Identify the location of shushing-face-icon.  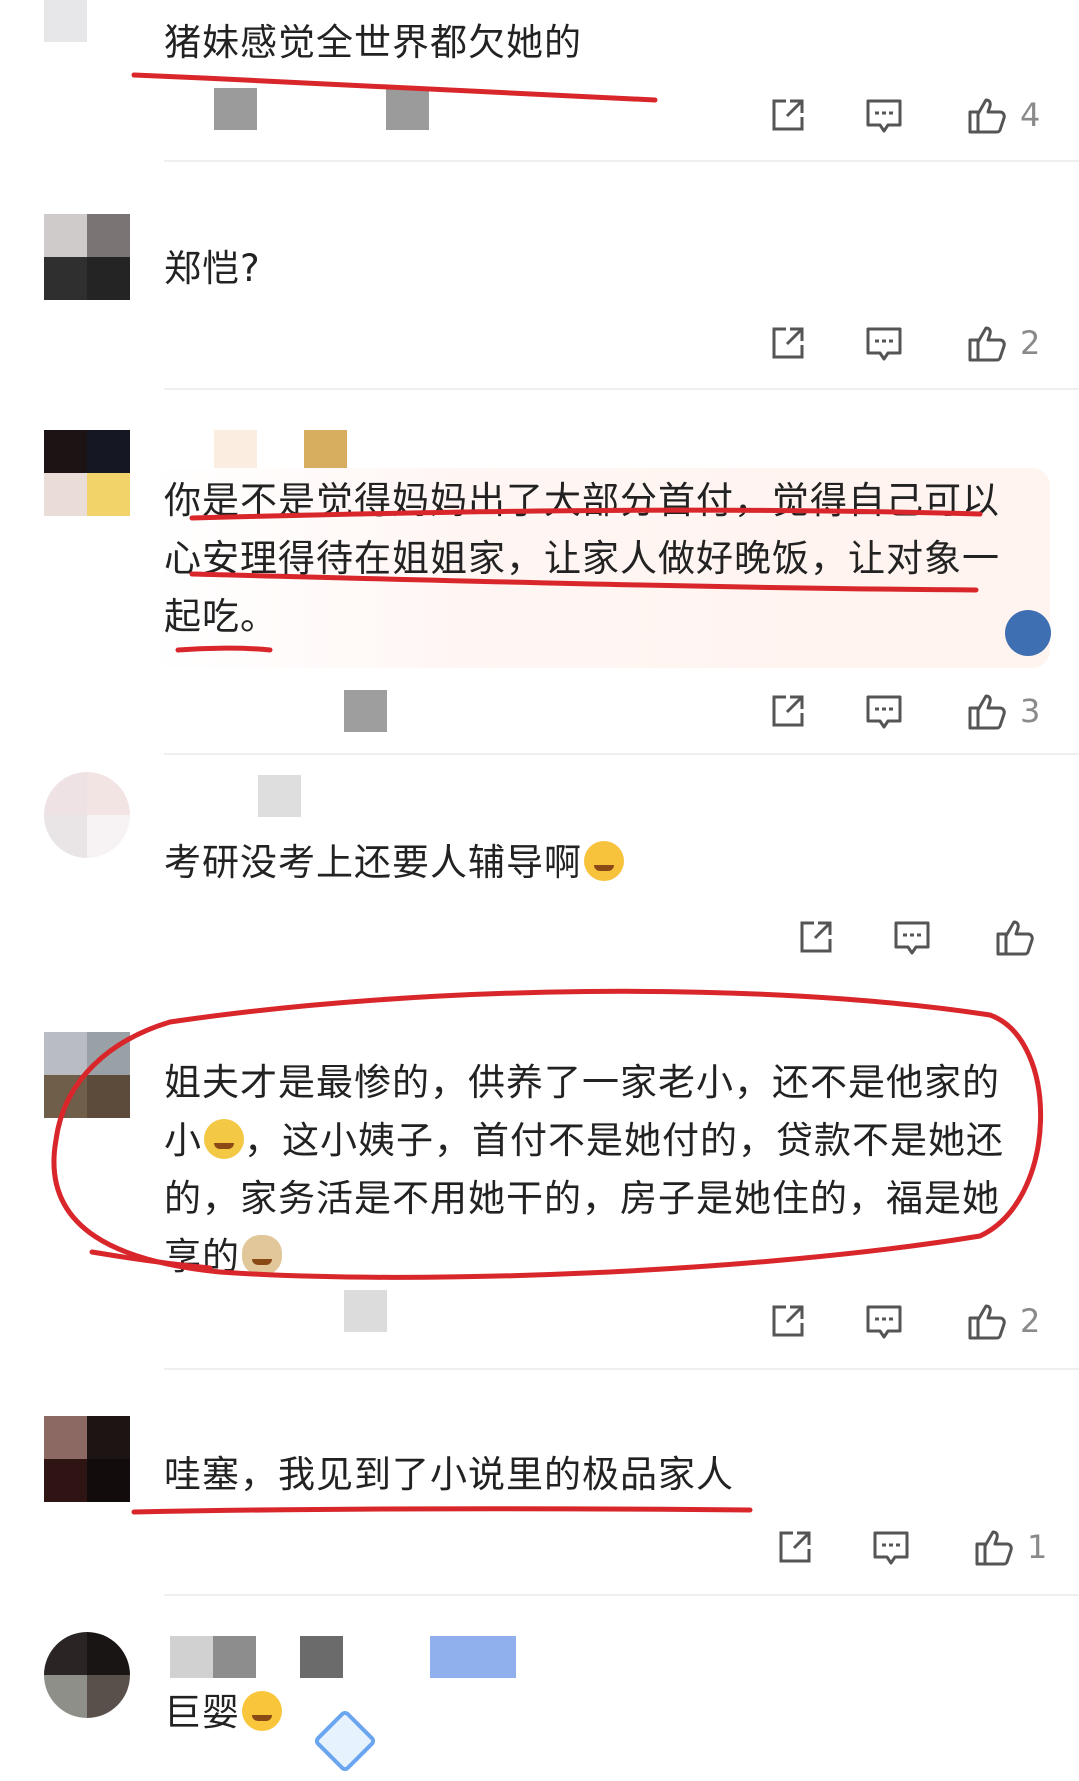
(604, 861).